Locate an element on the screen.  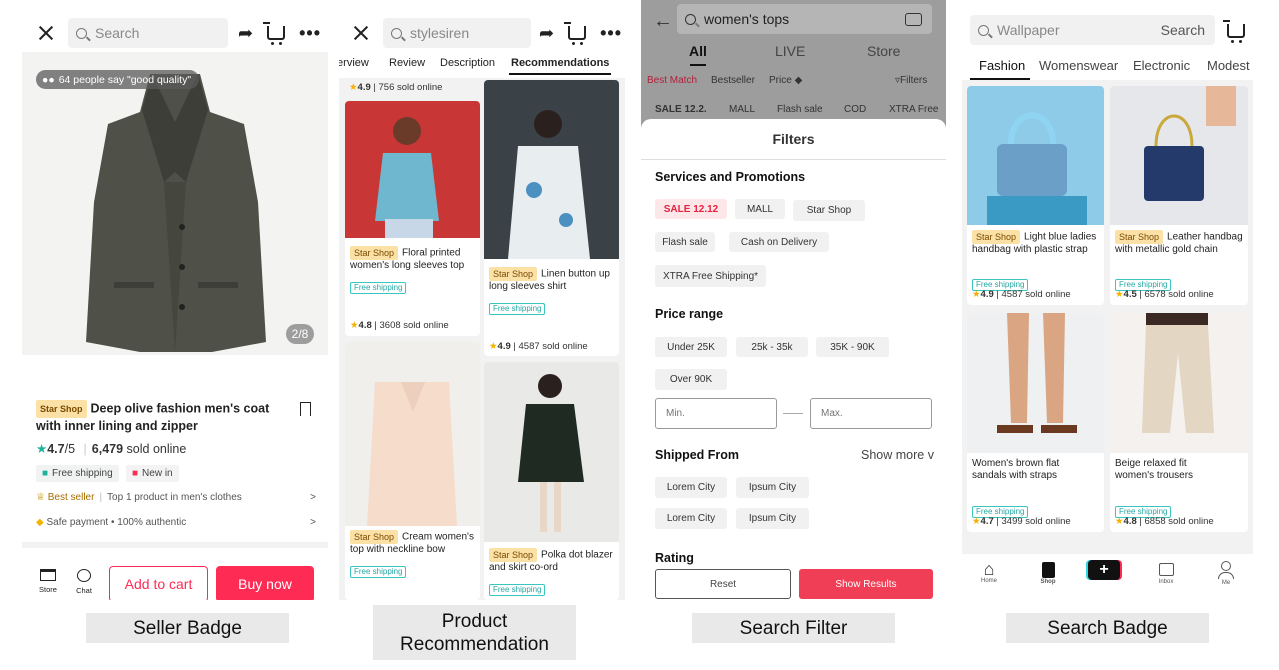
chip-mall: MALL is located at coordinates (760, 209).